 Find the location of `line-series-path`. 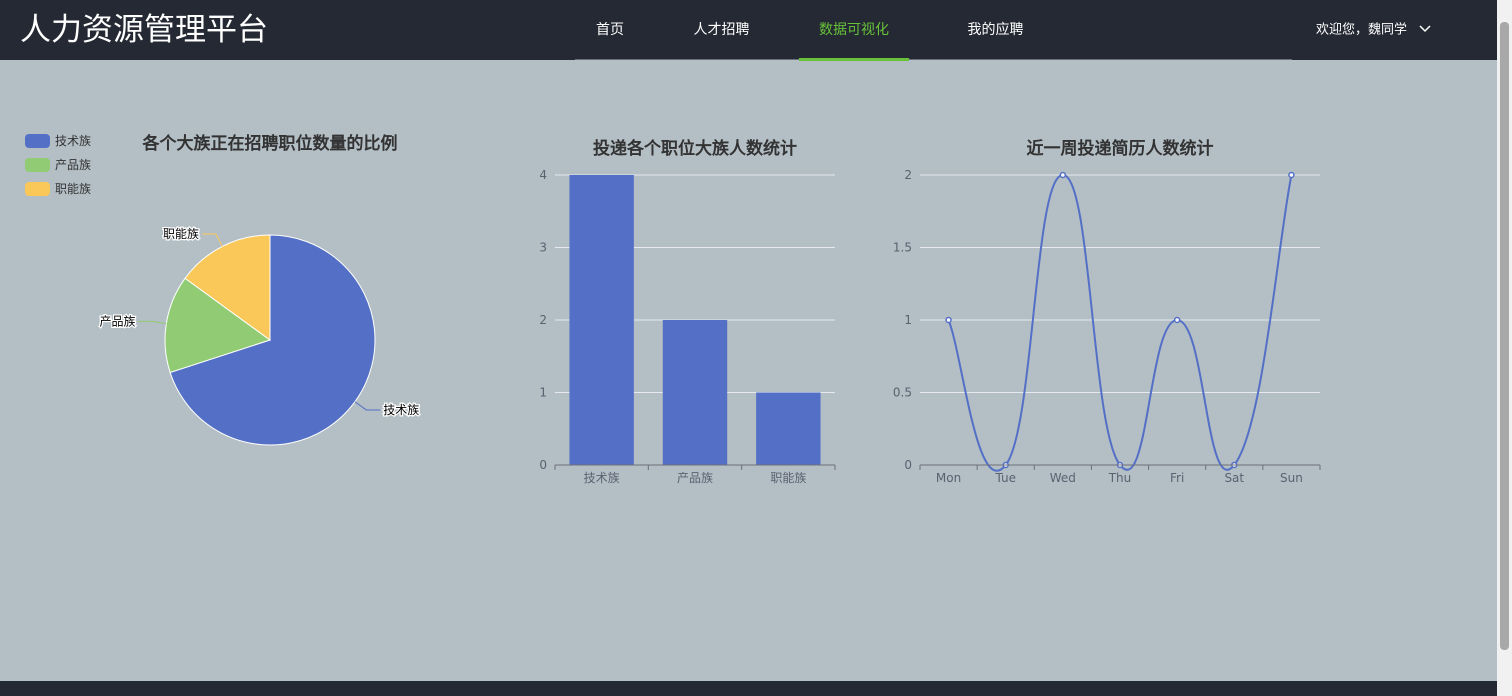

line-series-path is located at coordinates (1120, 322).